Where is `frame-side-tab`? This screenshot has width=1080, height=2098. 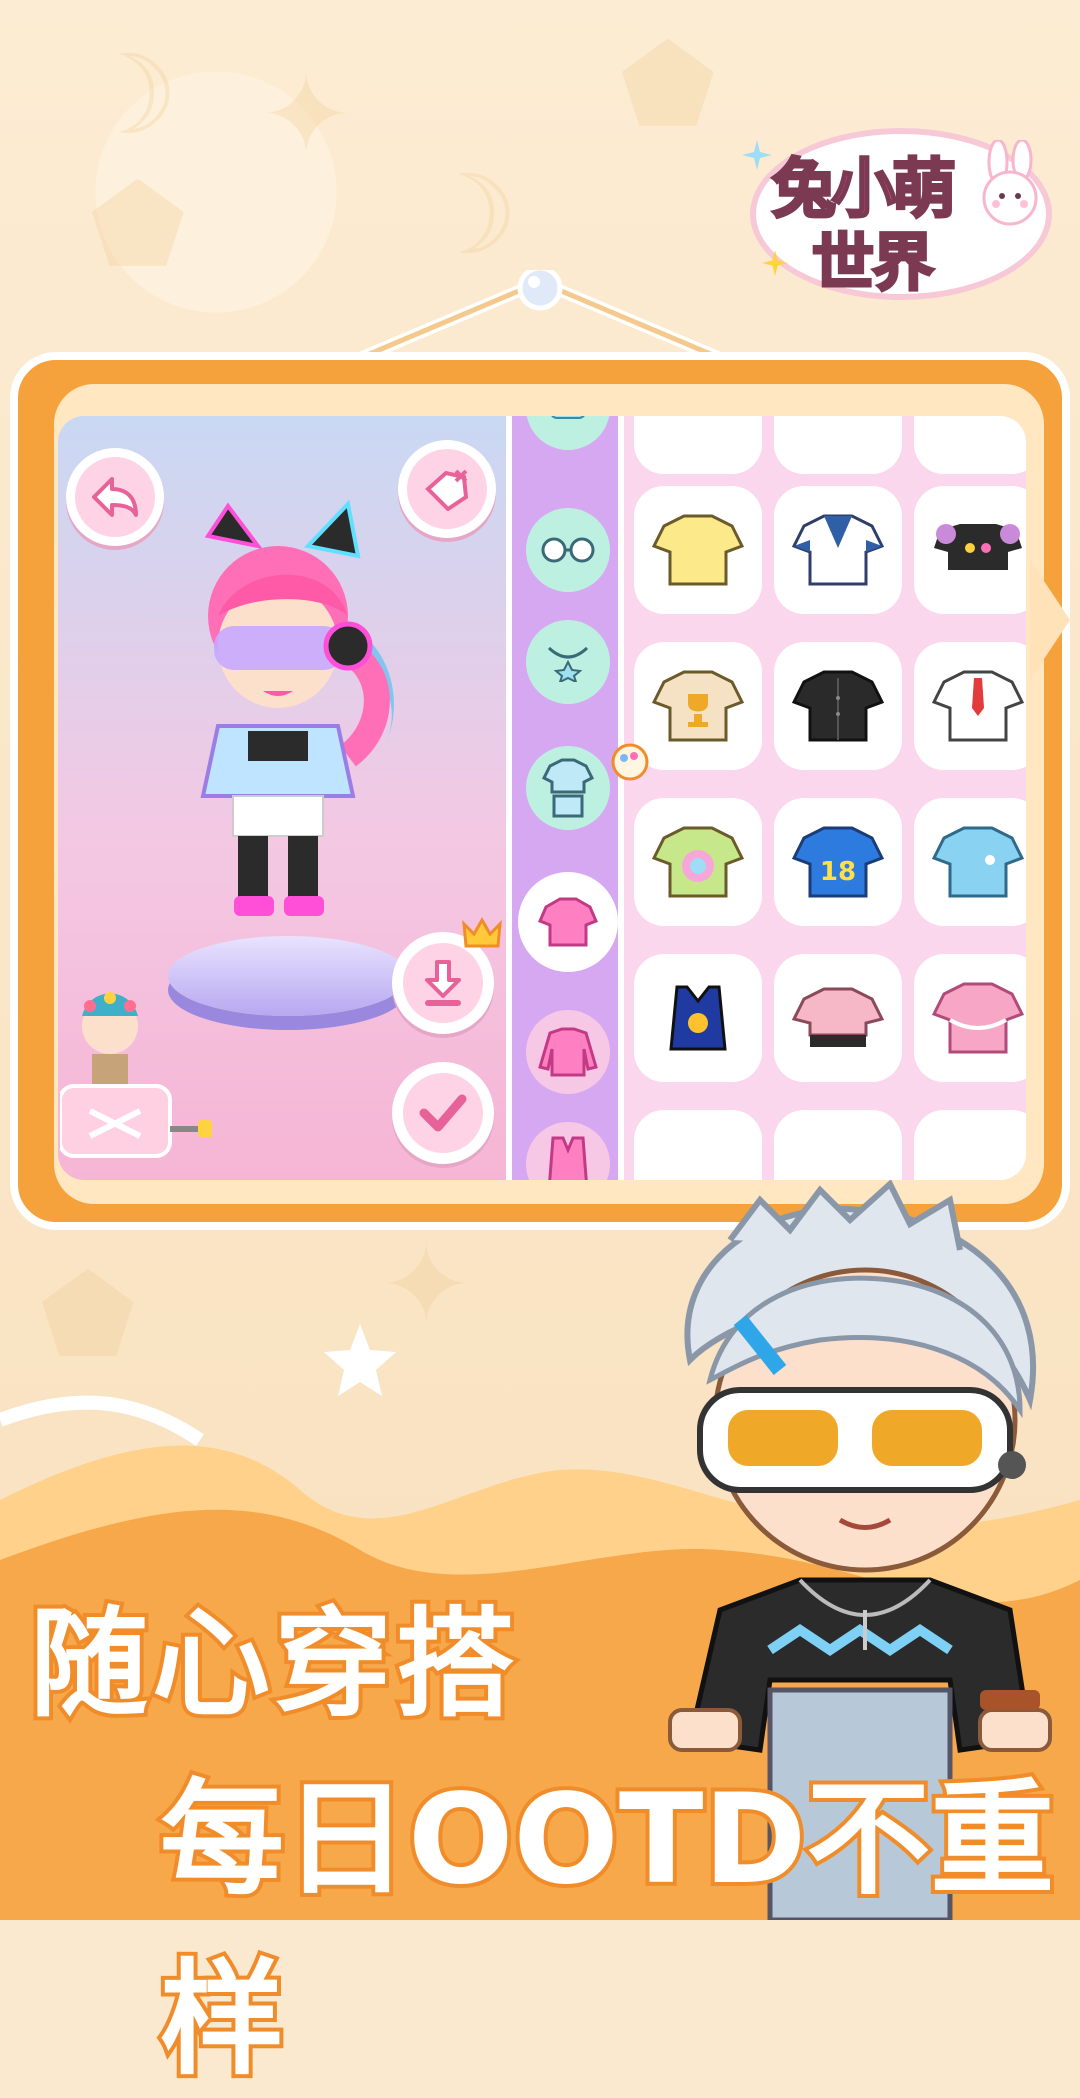
frame-side-tab is located at coordinates (1050, 620).